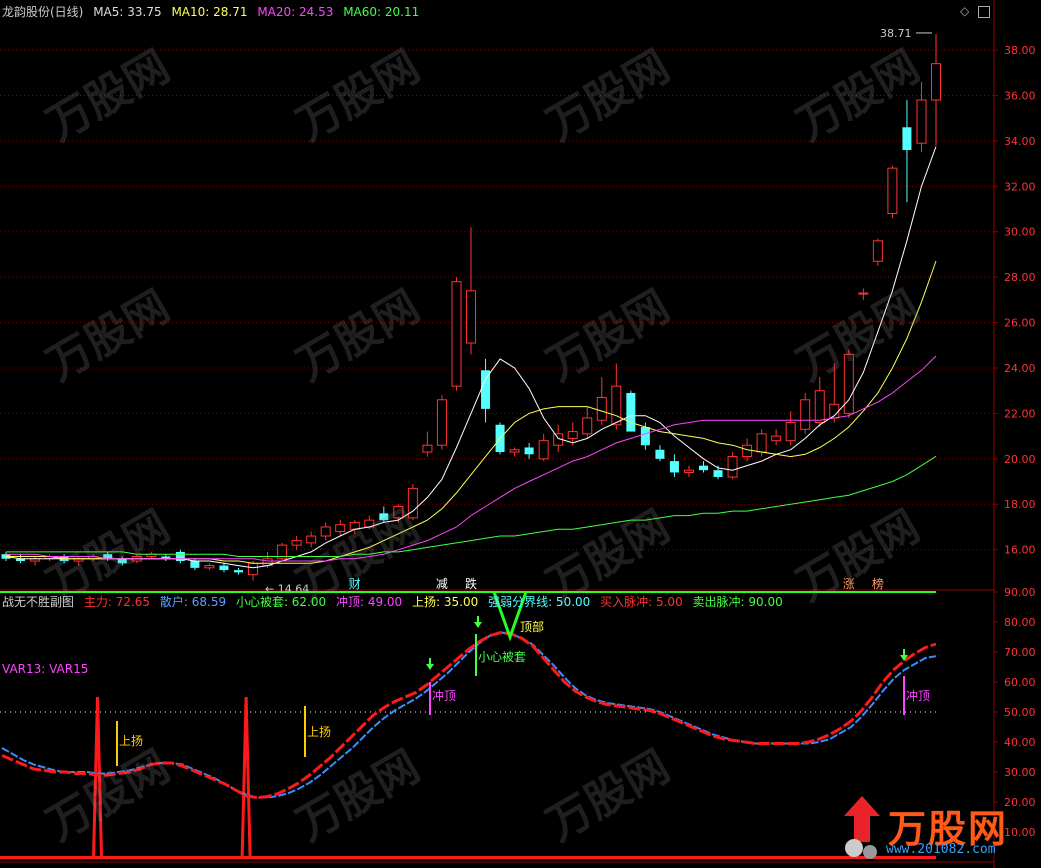 Image resolution: width=1041 pixels, height=868 pixels. What do you see at coordinates (209, 12) in the screenshot?
I see `ma10-legend: MA10: 28.71` at bounding box center [209, 12].